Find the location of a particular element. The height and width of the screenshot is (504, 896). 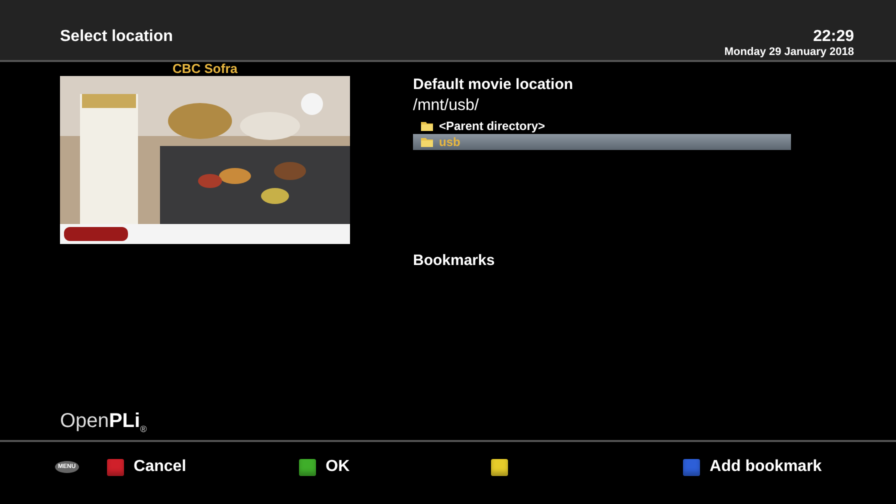

clock-time: 22:29 is located at coordinates (833, 37).